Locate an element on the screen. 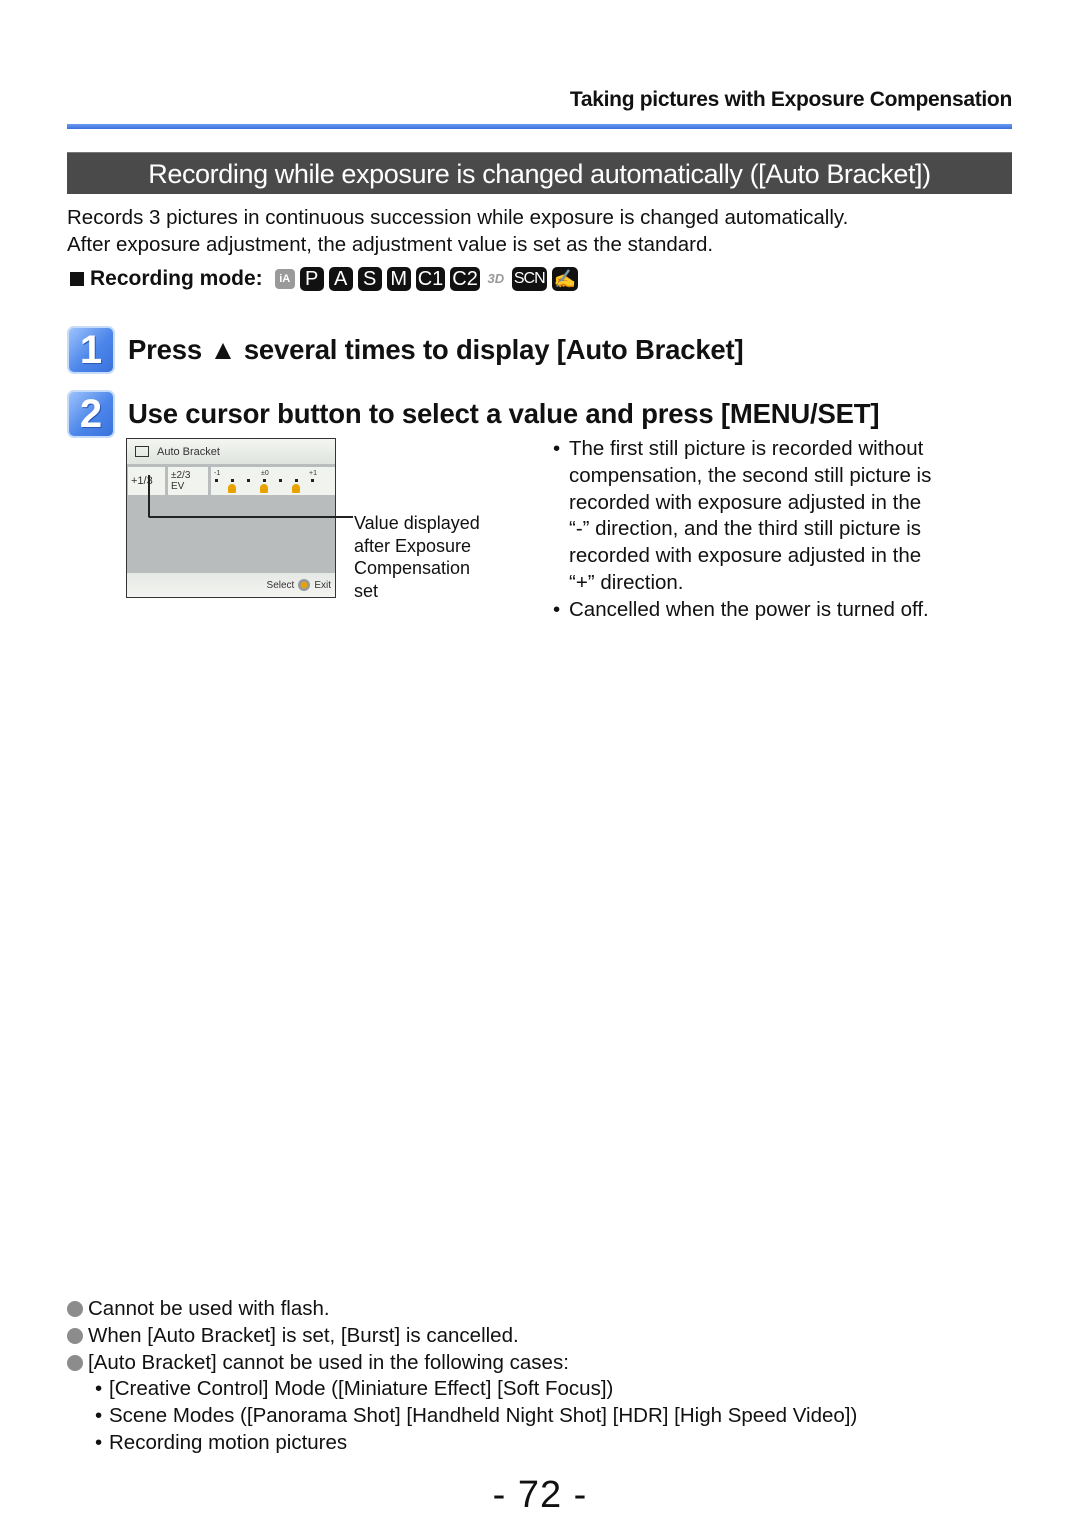  note-line: Cancelled when the power is turned off. is located at coordinates (749, 609).